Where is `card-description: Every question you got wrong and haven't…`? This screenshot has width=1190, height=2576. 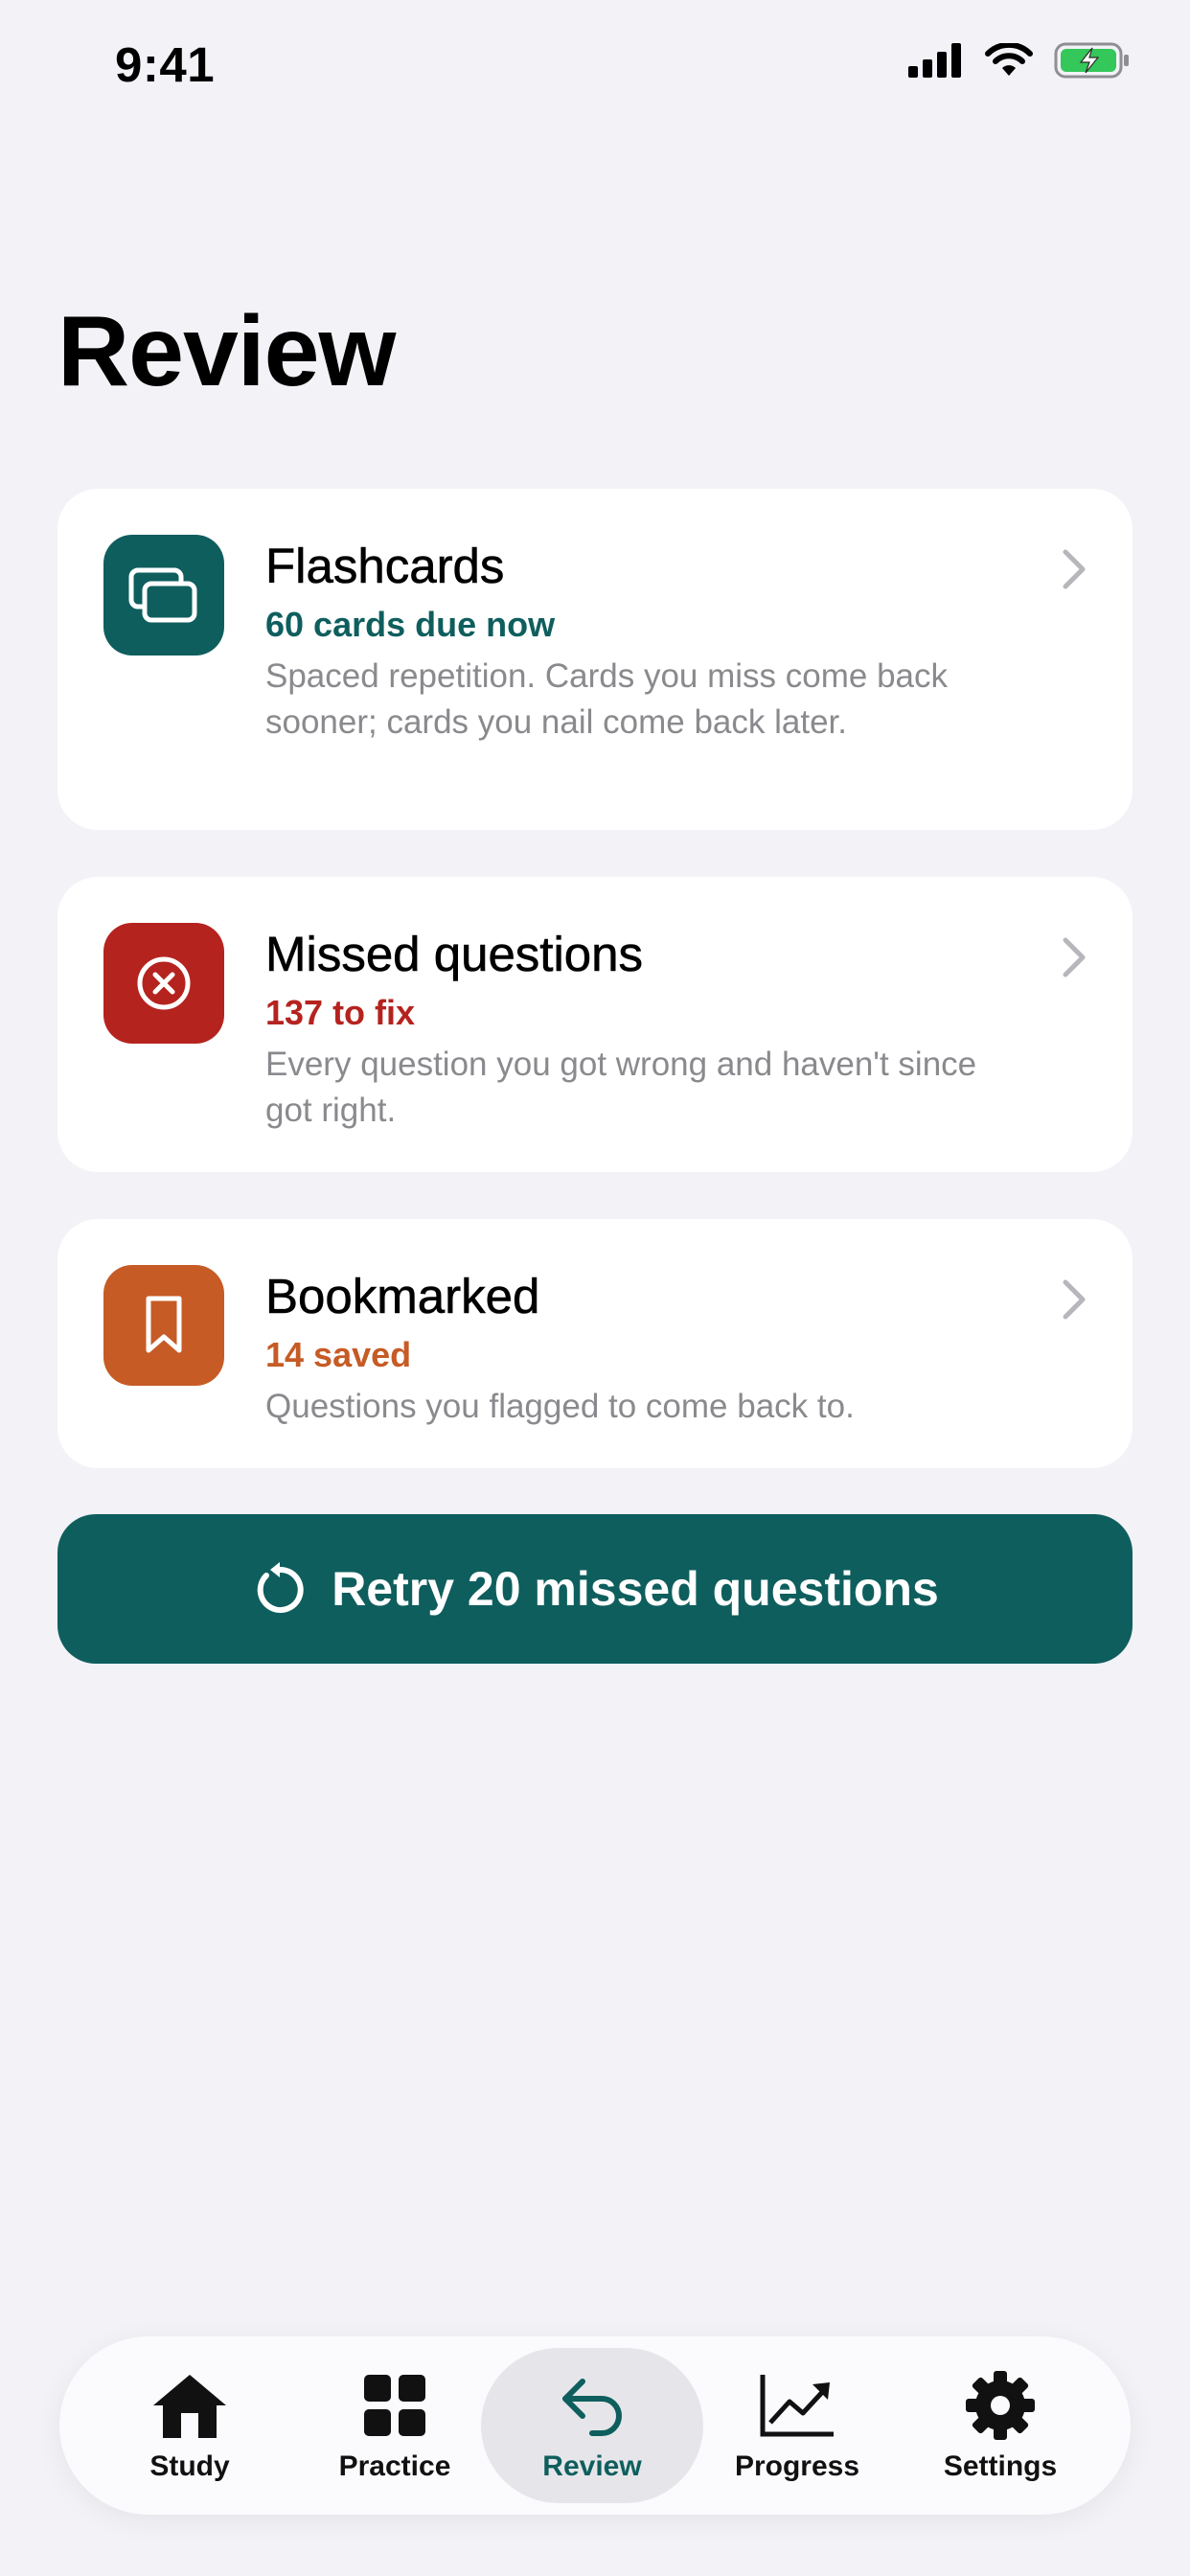
card-description: Every question you got wrong and haven't… is located at coordinates (621, 1087).